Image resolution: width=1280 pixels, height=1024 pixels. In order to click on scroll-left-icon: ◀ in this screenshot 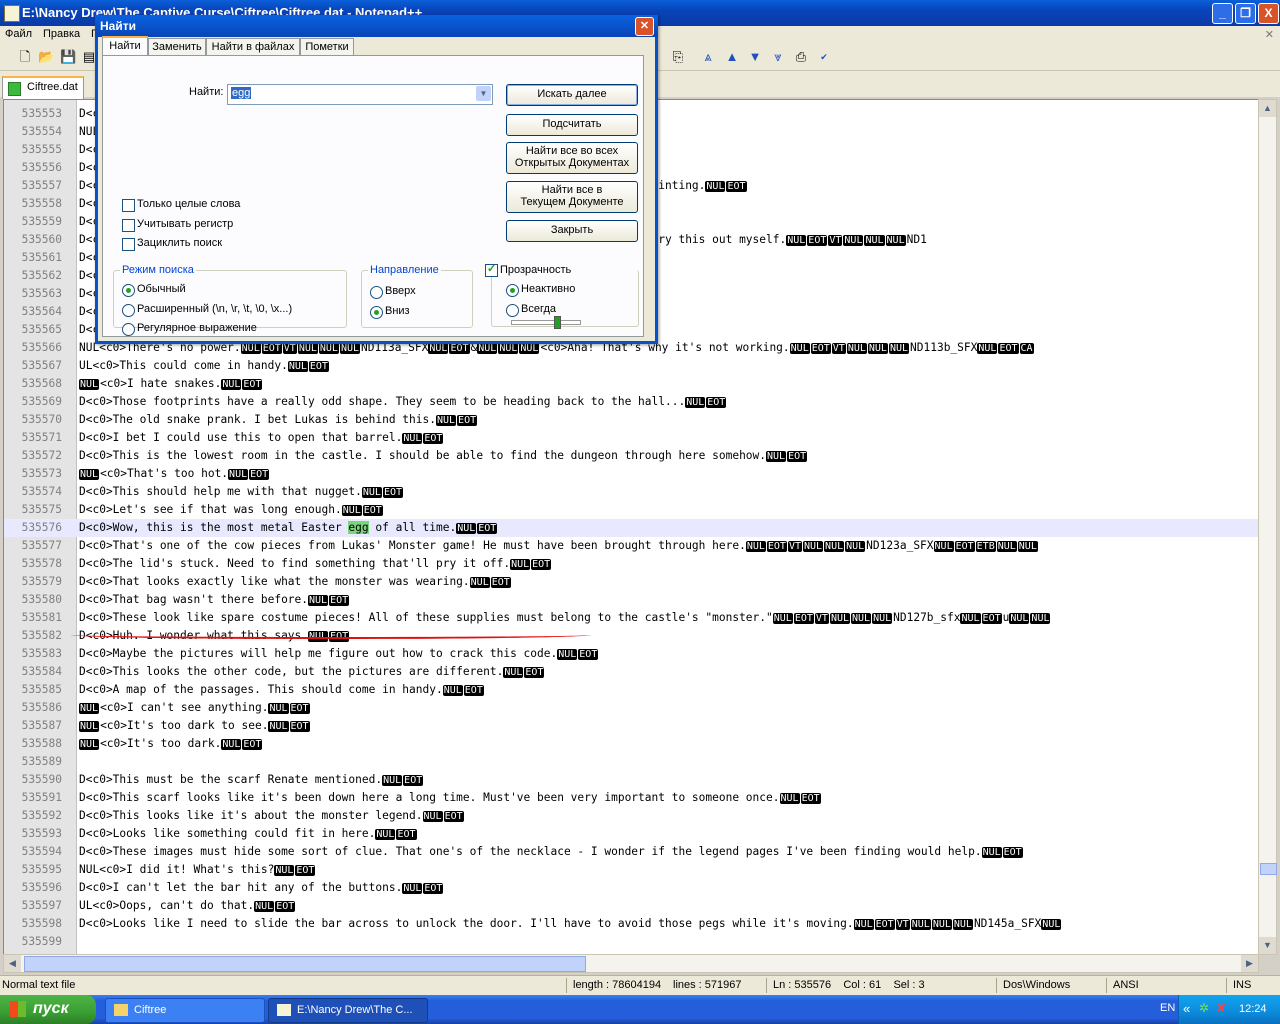, I will do `click(12, 963)`.